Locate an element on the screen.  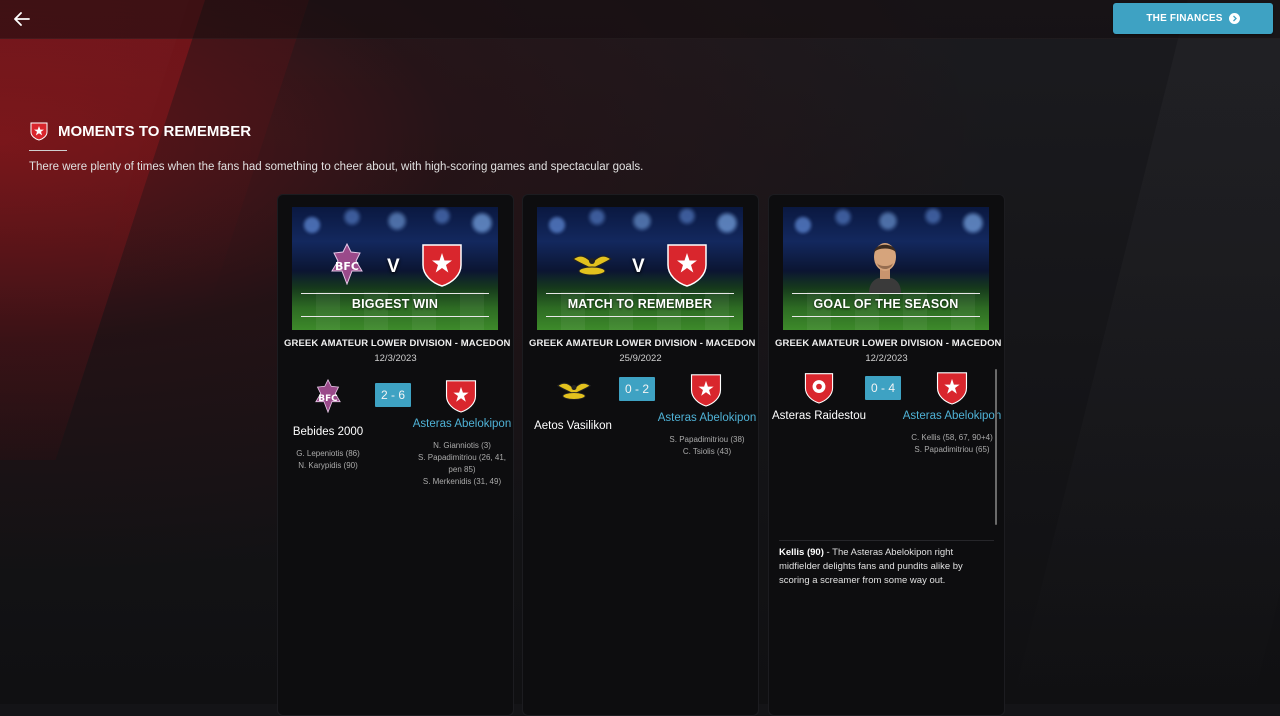
home-team: Asteras Raidestou is located at coordinates (819, 416).